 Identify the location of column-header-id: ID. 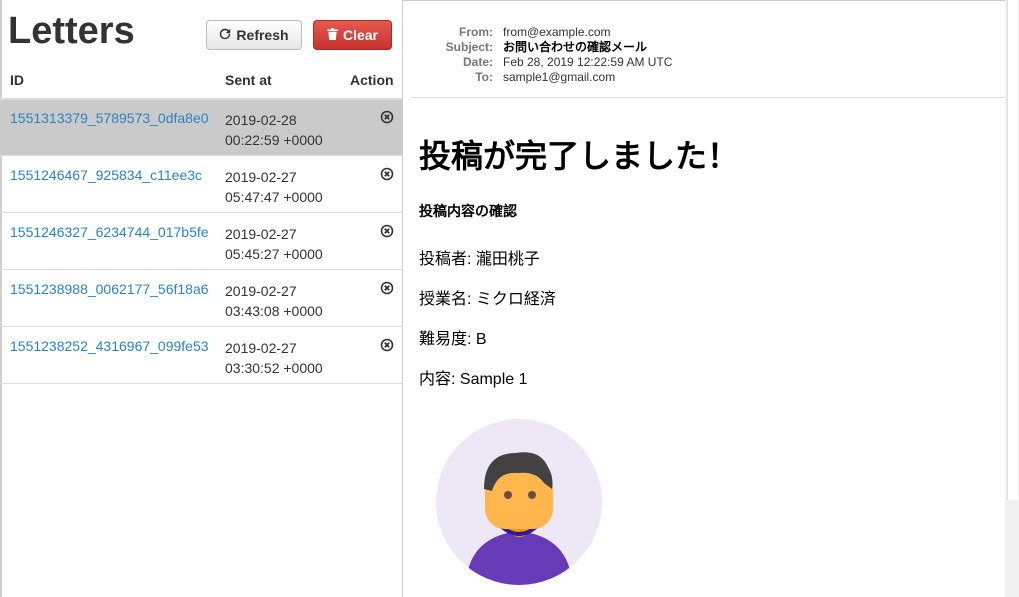
(17, 80).